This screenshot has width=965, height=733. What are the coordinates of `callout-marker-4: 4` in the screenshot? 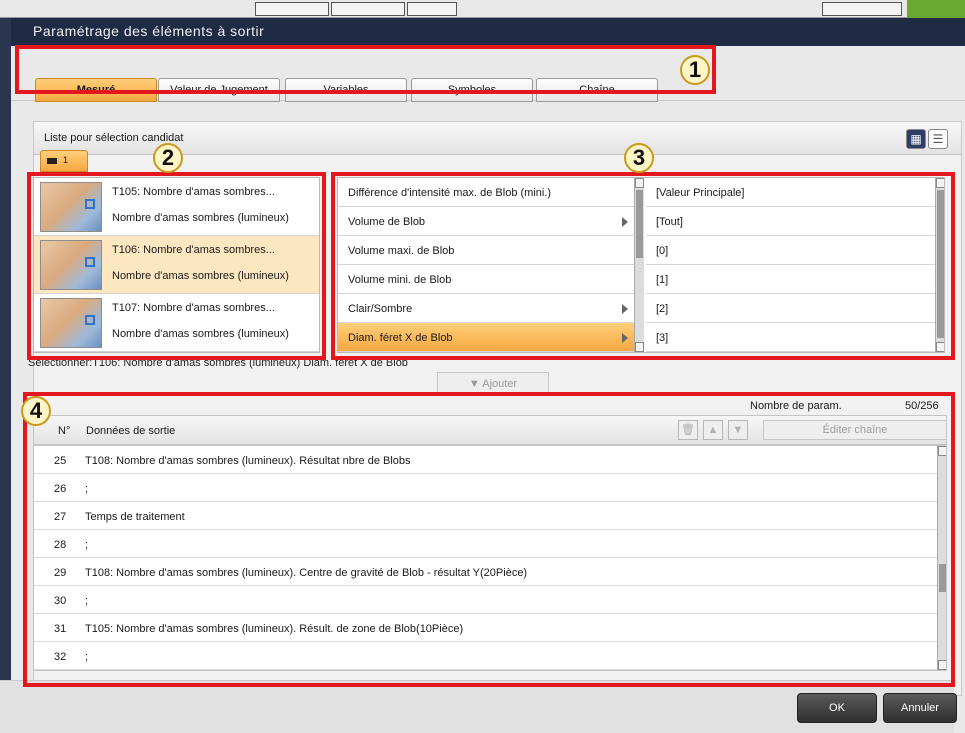 It's located at (36, 411).